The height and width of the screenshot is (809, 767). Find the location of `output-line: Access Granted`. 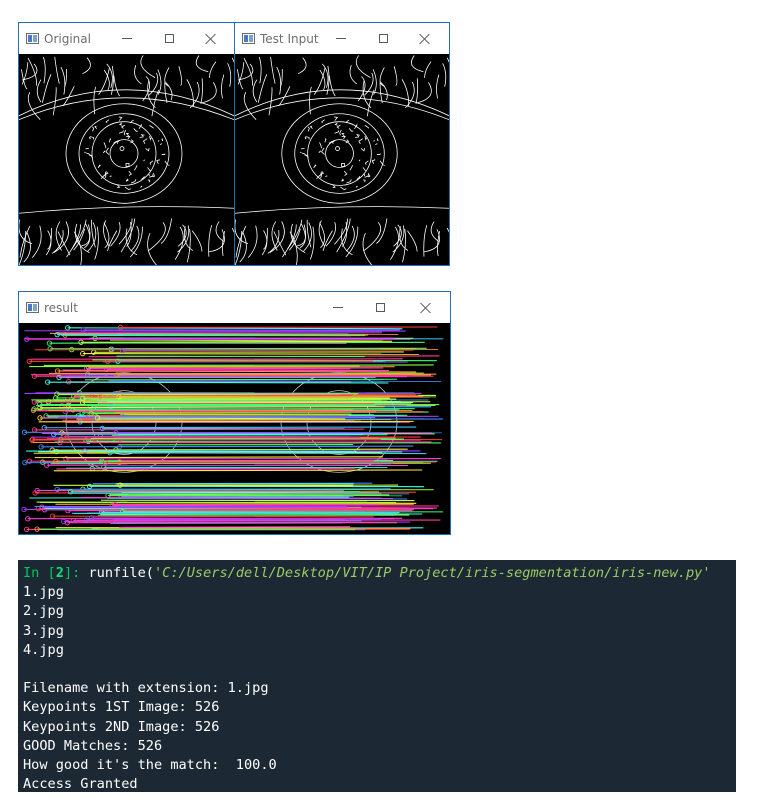

output-line: Access Granted is located at coordinates (80, 784).